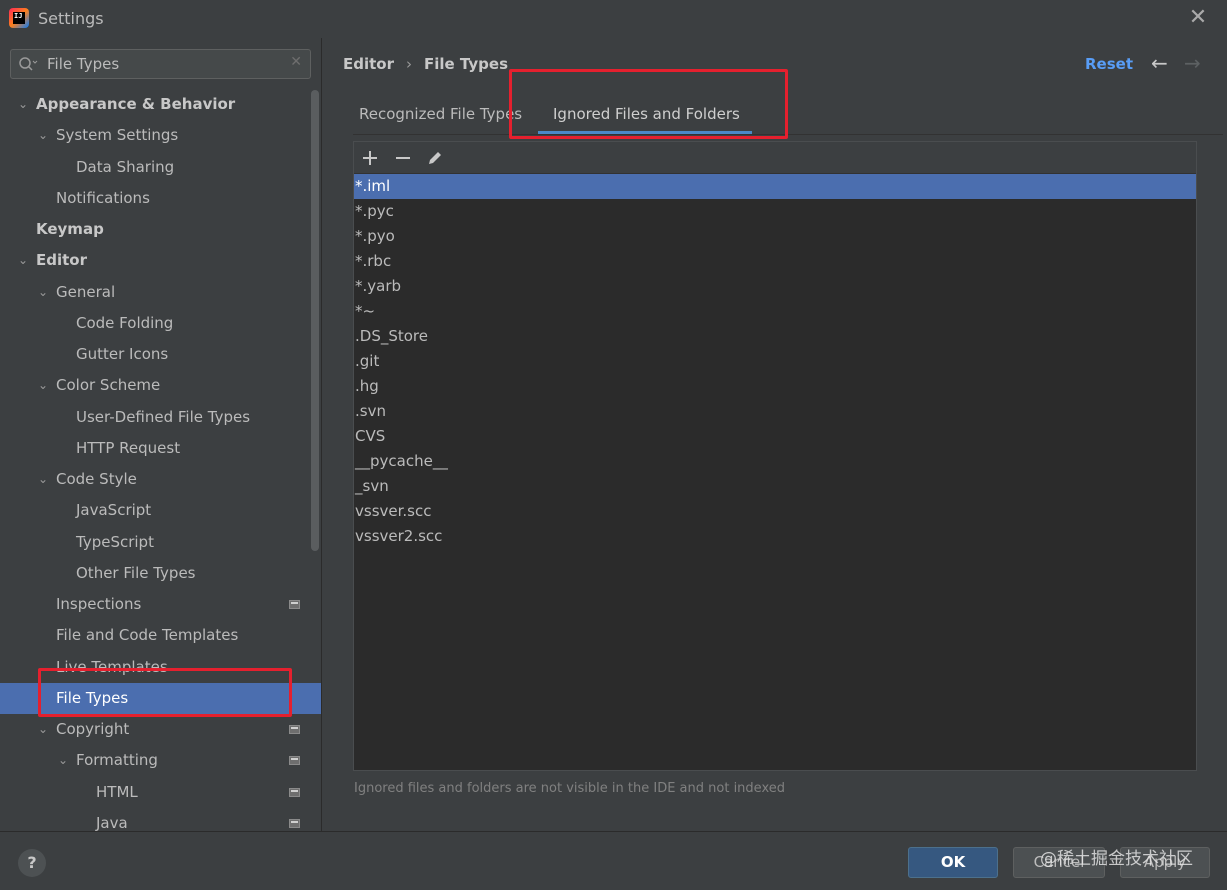 The image size is (1227, 890). What do you see at coordinates (86, 291) in the screenshot?
I see `sidebar-item-label: General` at bounding box center [86, 291].